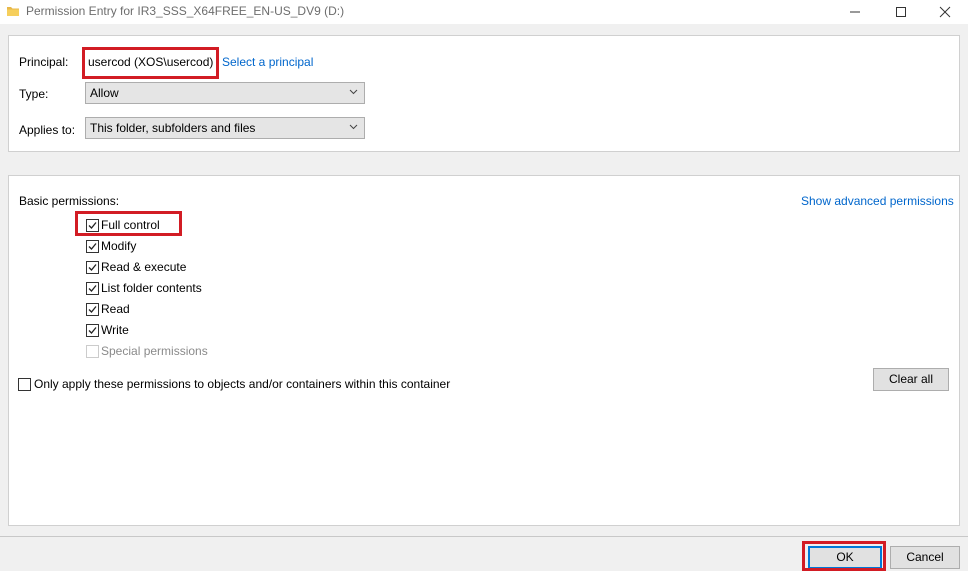 This screenshot has width=968, height=571. I want to click on clear-all-button: Clear all, so click(911, 379).